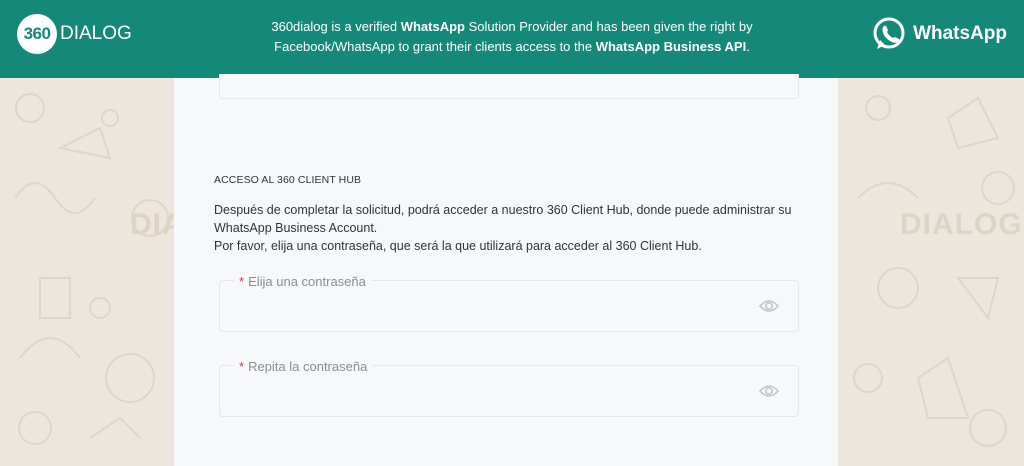  I want to click on repeat-password-label-text: Repita la contraseña, so click(308, 366).